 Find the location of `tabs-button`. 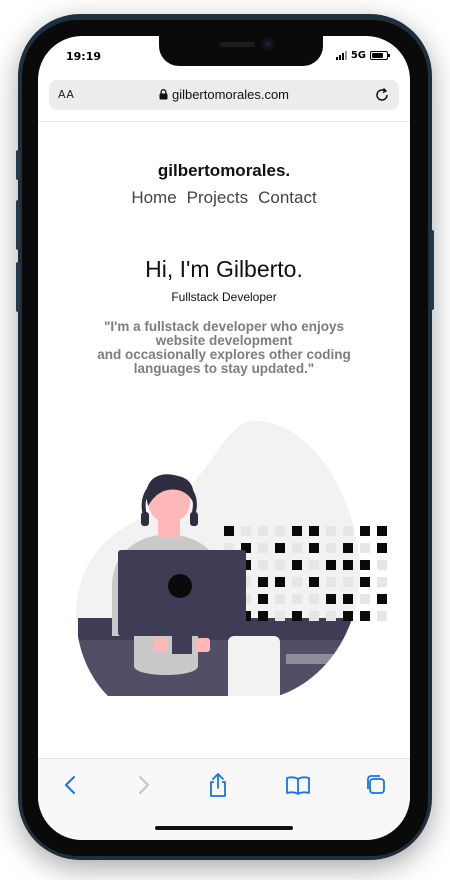

tabs-button is located at coordinates (376, 785).